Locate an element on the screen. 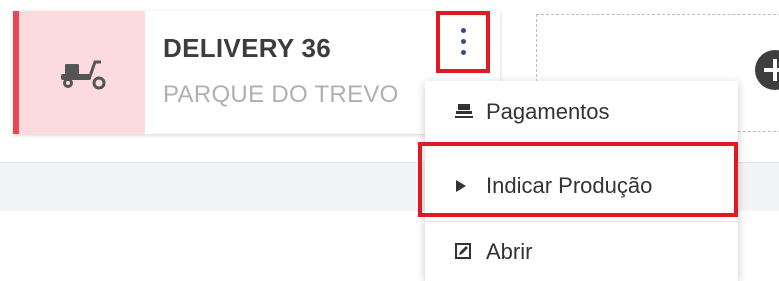 Image resolution: width=779 pixels, height=281 pixels. menu-item-label: Abrir is located at coordinates (509, 251).